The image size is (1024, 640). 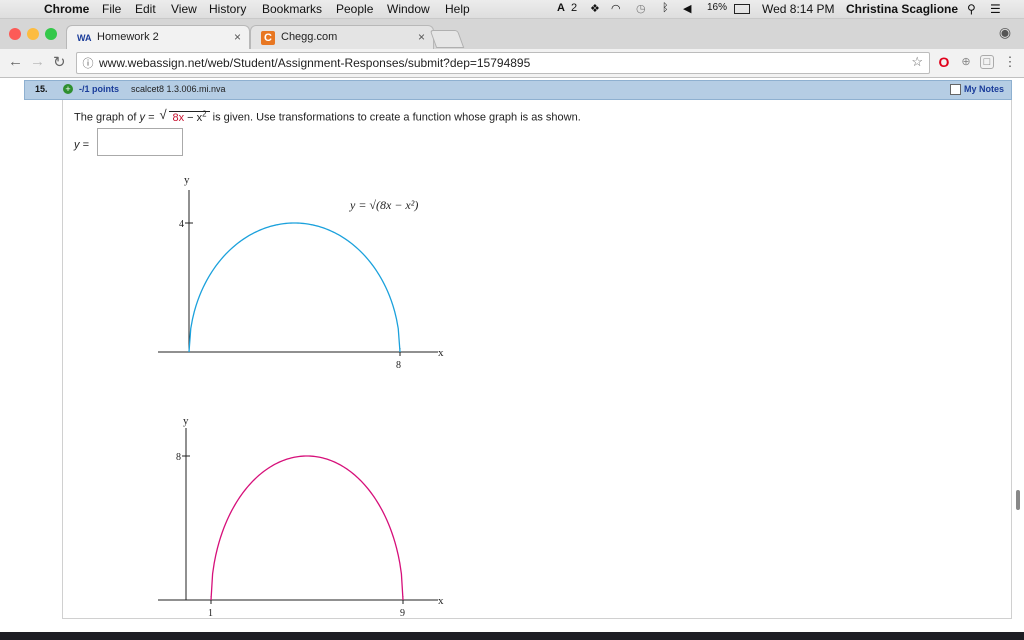 What do you see at coordinates (983, 89) in the screenshot?
I see `my-notes-label: My Notes` at bounding box center [983, 89].